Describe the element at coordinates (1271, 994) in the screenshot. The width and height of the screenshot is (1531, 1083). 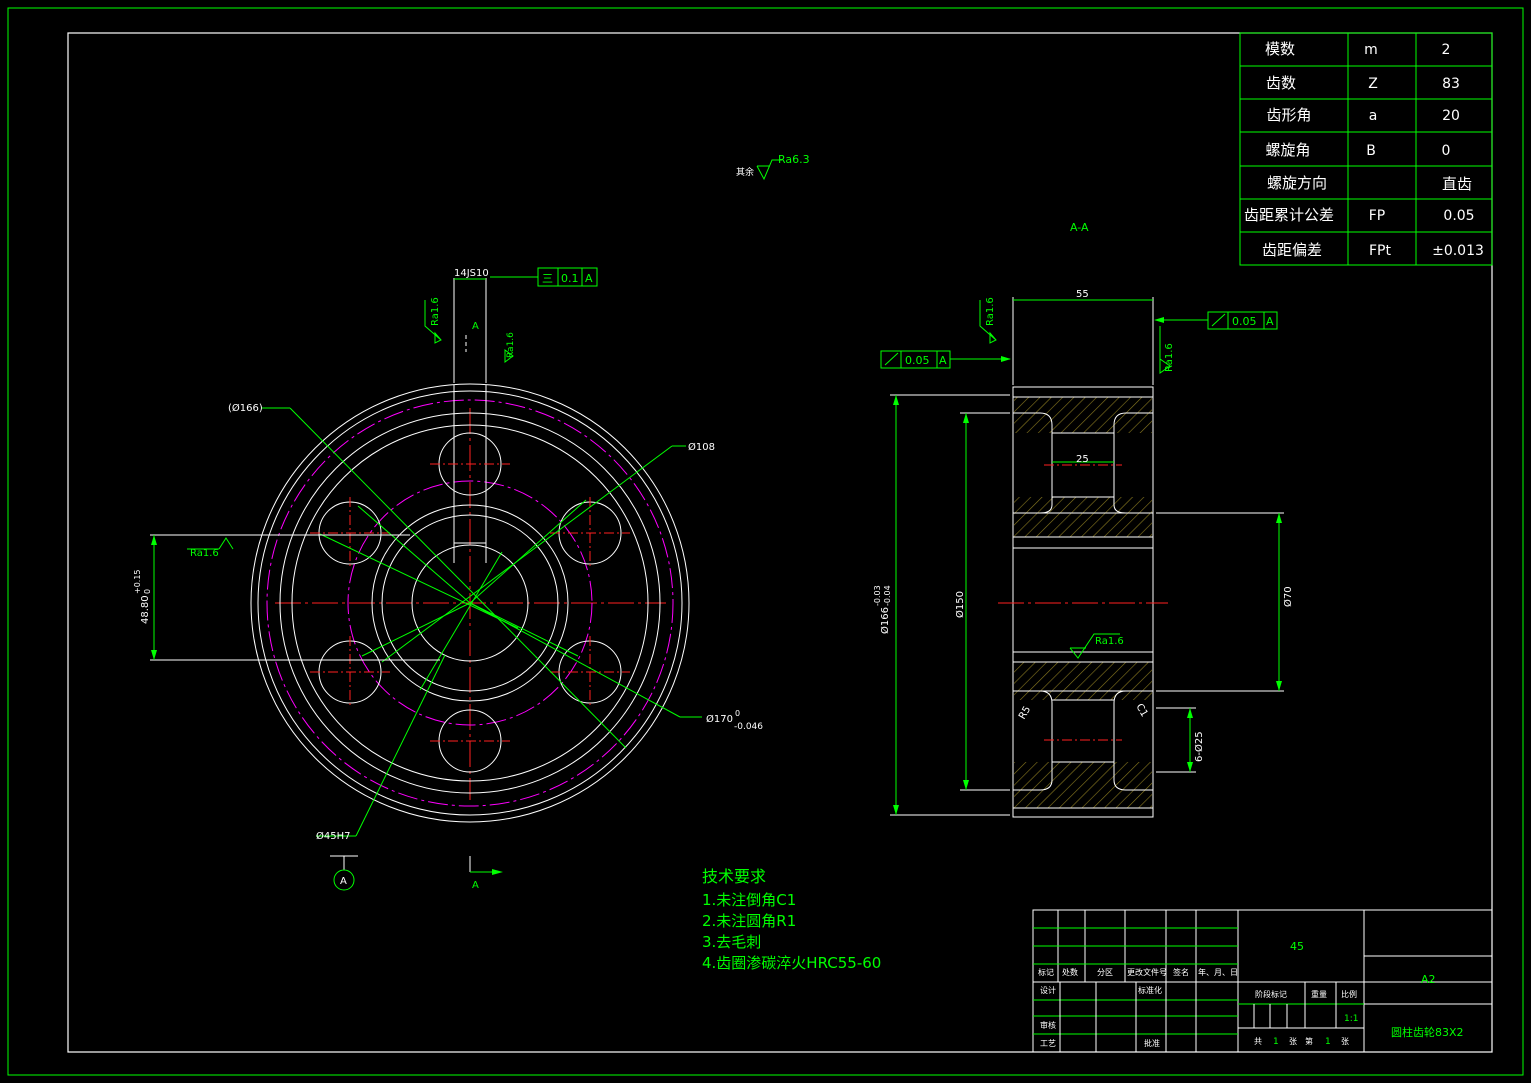
I see `svg-text: 阶段标记` at that location.